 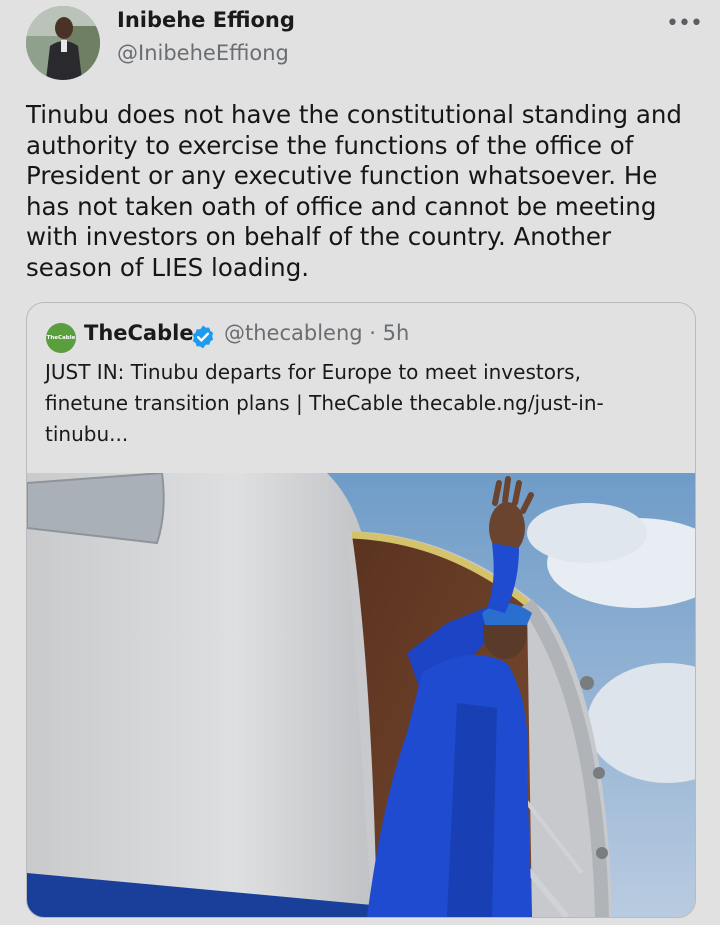 I want to click on author-name: Inibehe Effiong, so click(x=206, y=20).